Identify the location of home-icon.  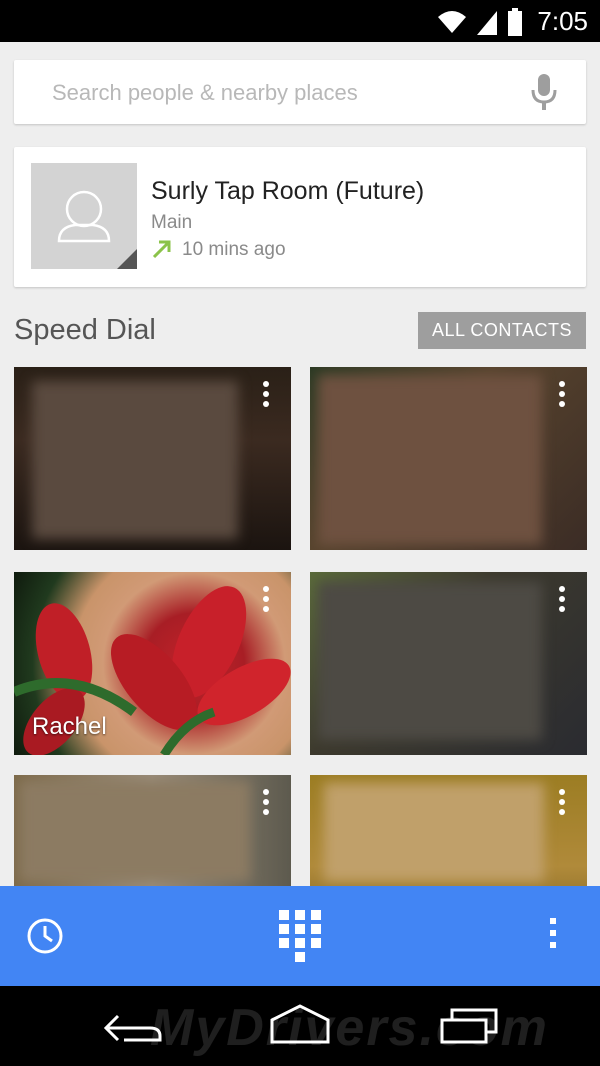
(300, 1024).